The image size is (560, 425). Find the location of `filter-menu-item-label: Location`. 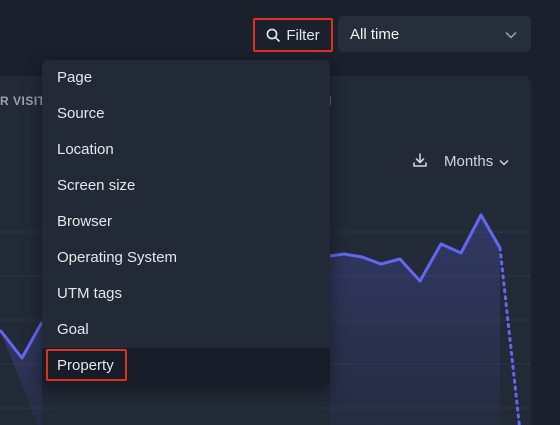

filter-menu-item-label: Location is located at coordinates (85, 149).